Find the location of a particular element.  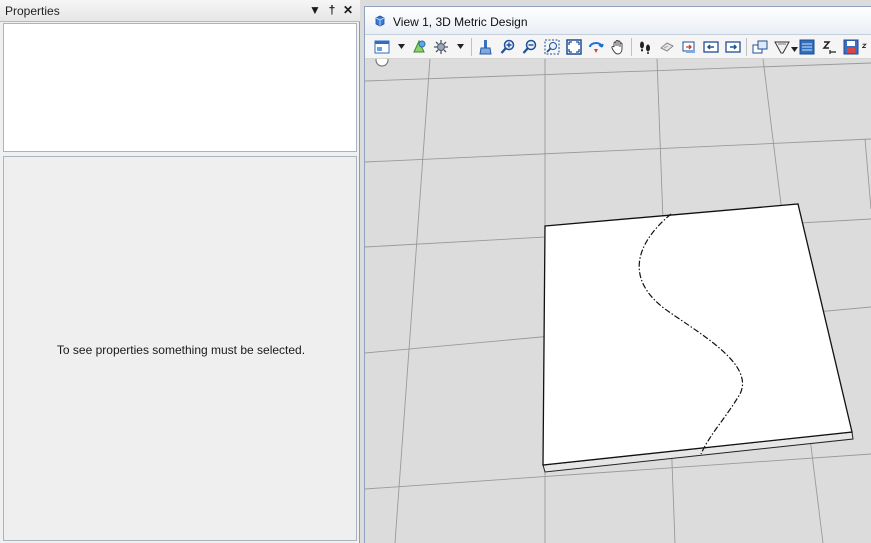

display-style-icon is located at coordinates (419, 46).